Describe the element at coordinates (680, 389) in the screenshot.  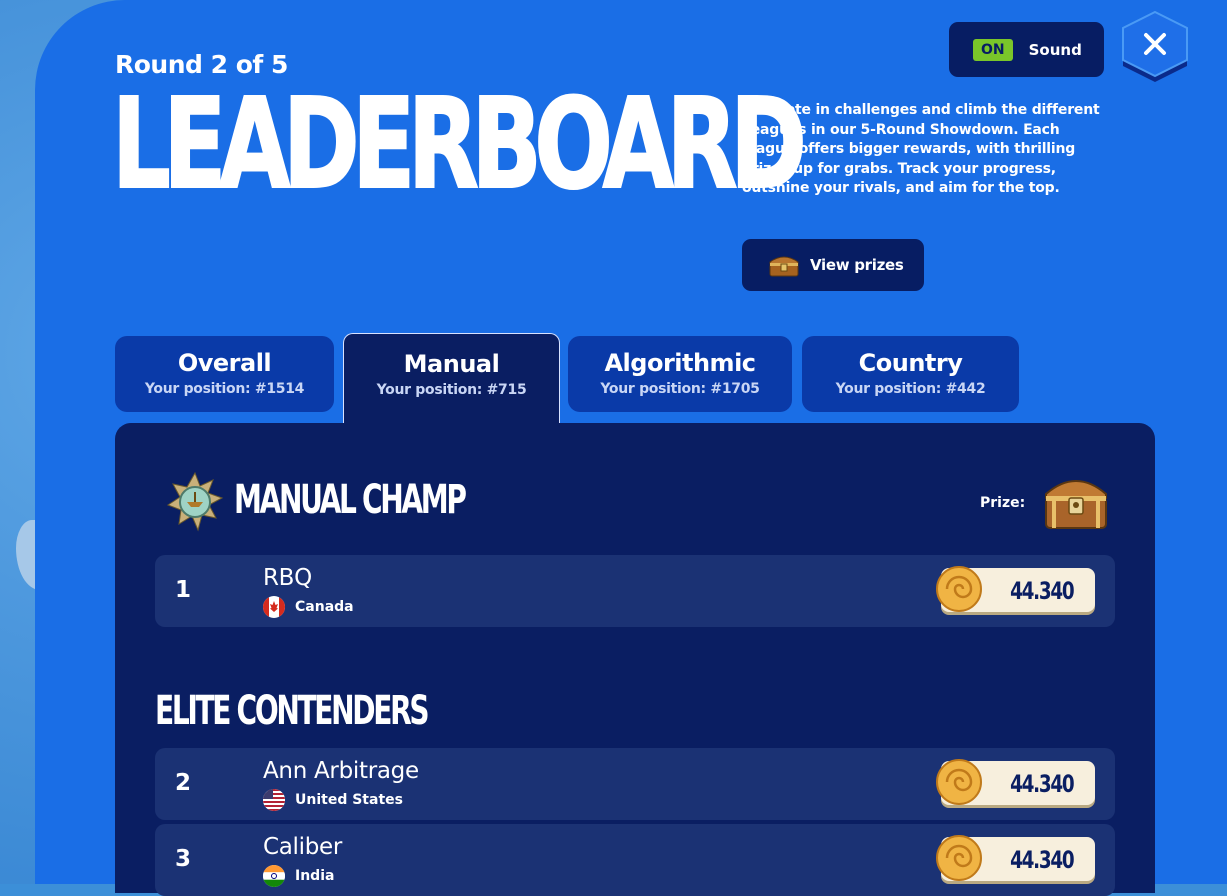
I see `tab-position: Your position: #1705` at that location.